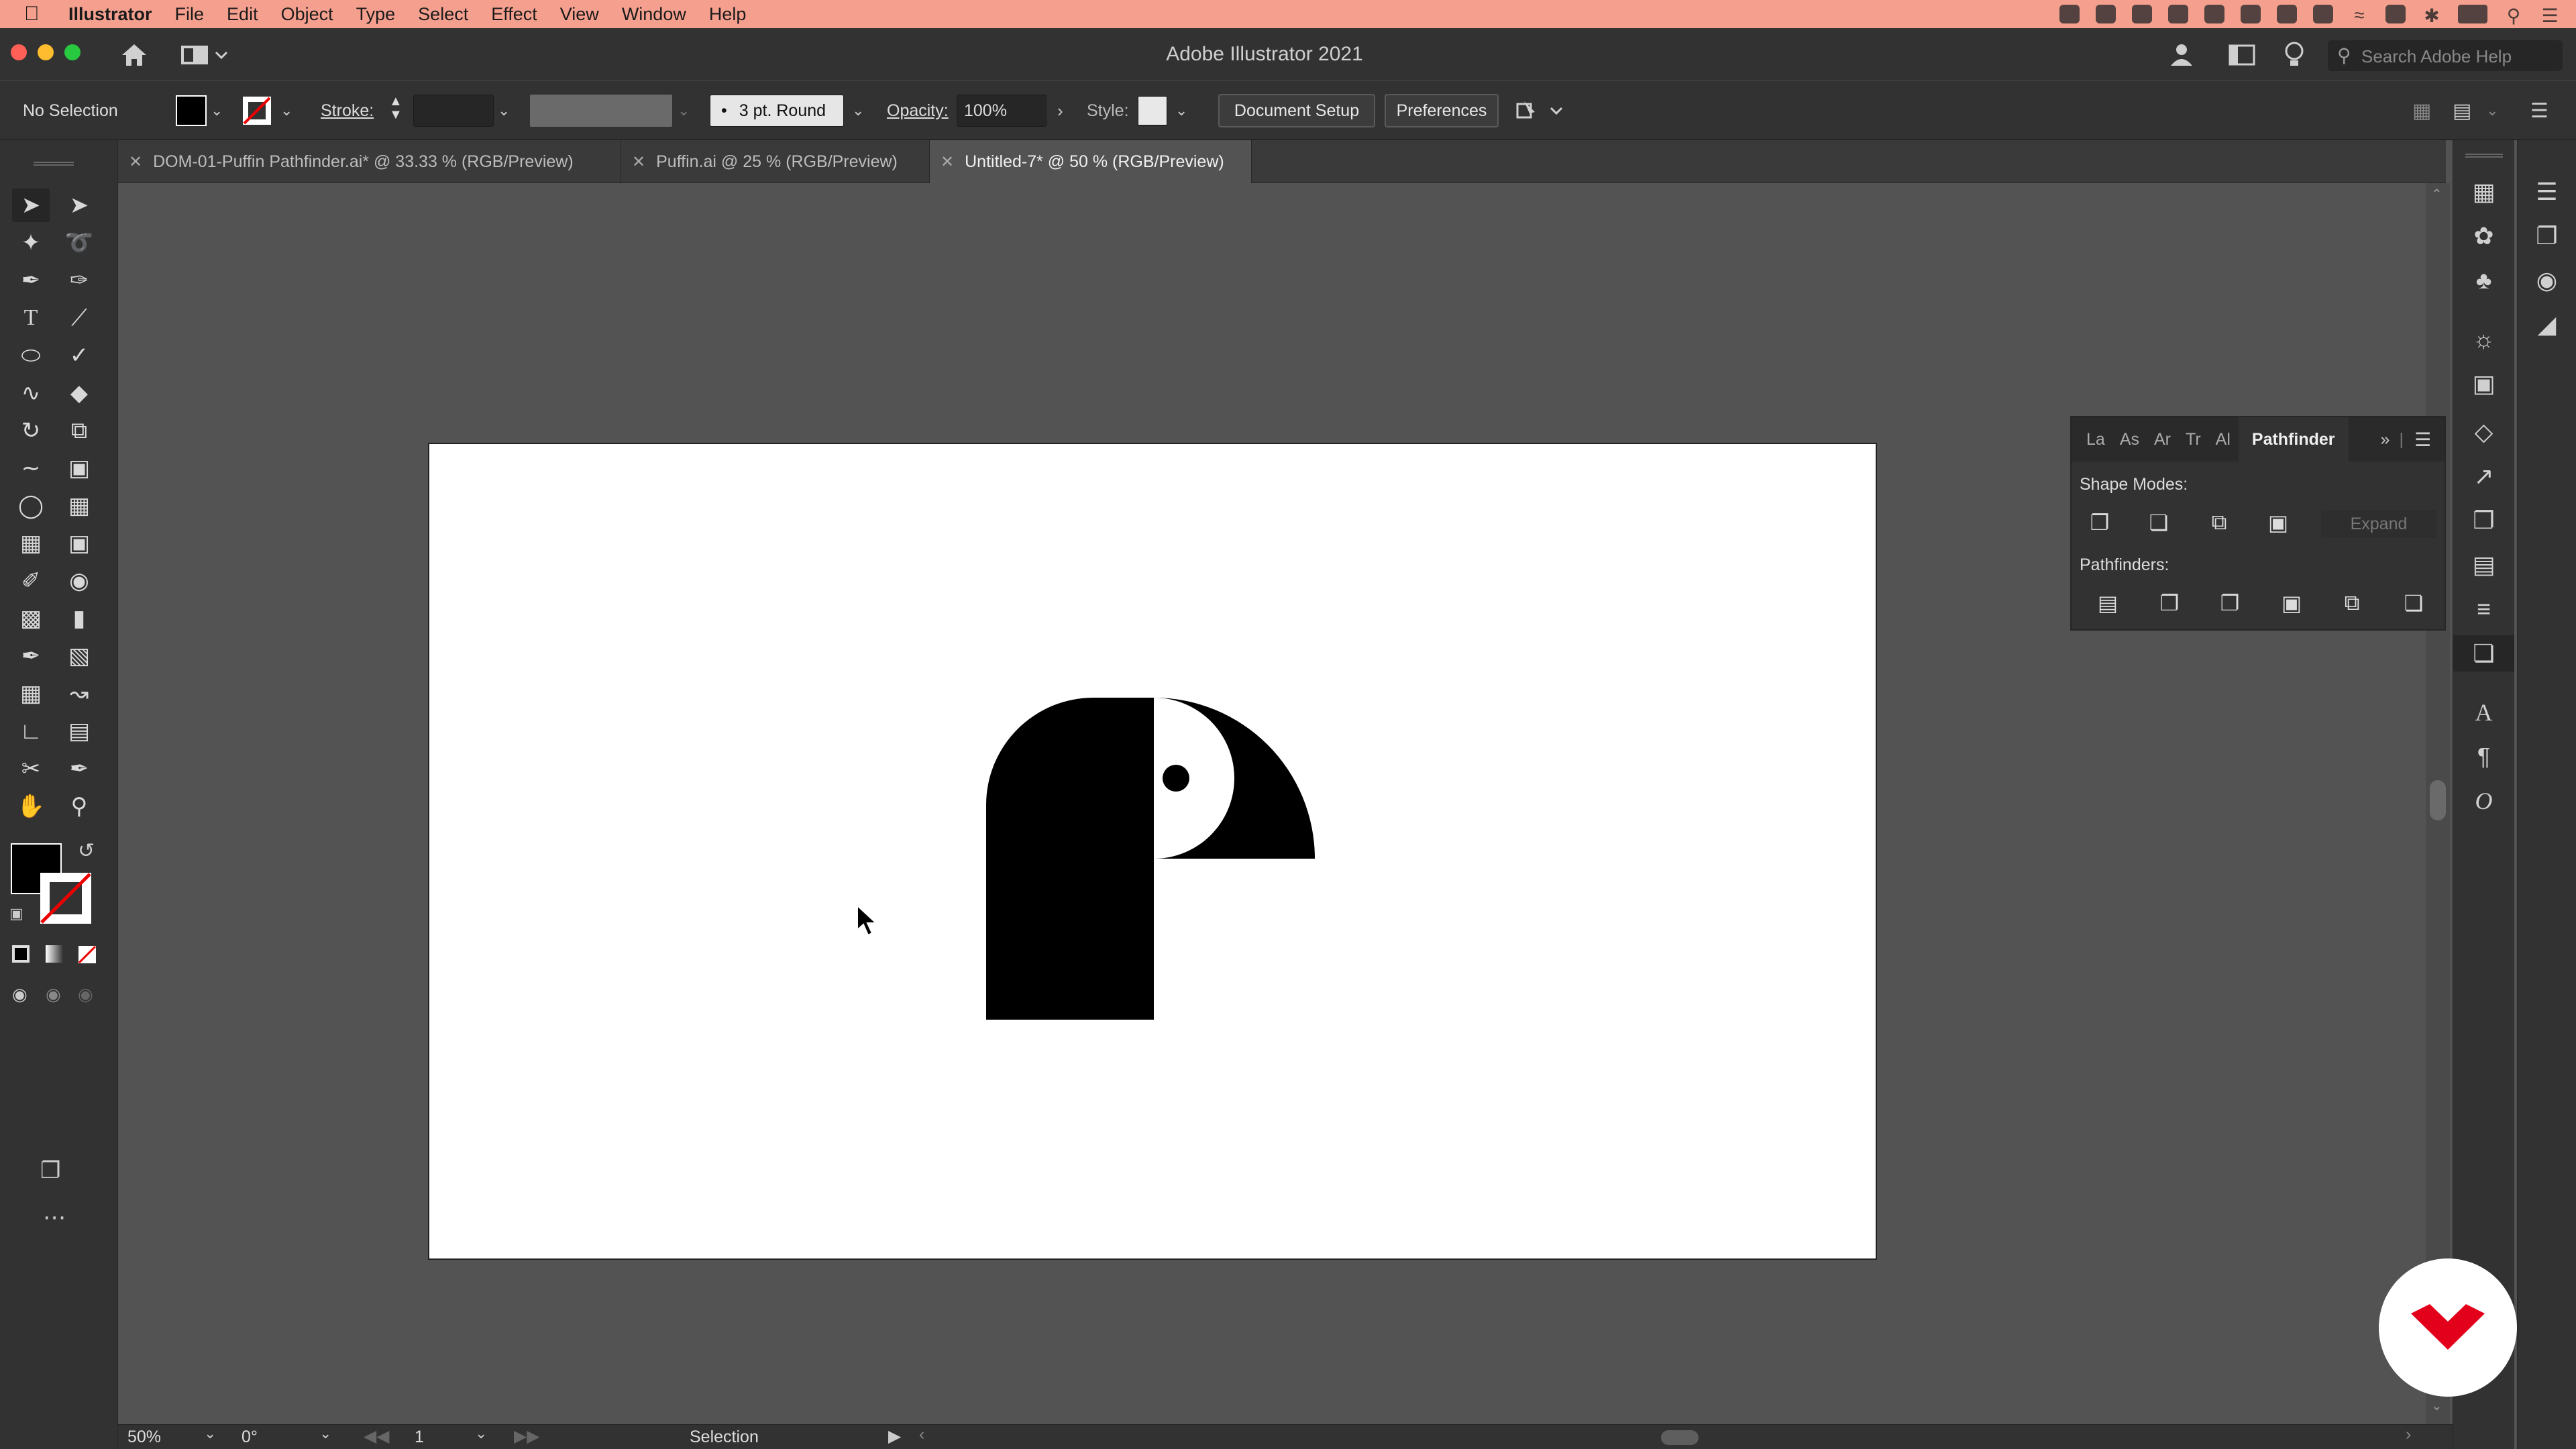  Describe the element at coordinates (2547, 280) in the screenshot. I see `color-guide-icon: ◉` at that location.